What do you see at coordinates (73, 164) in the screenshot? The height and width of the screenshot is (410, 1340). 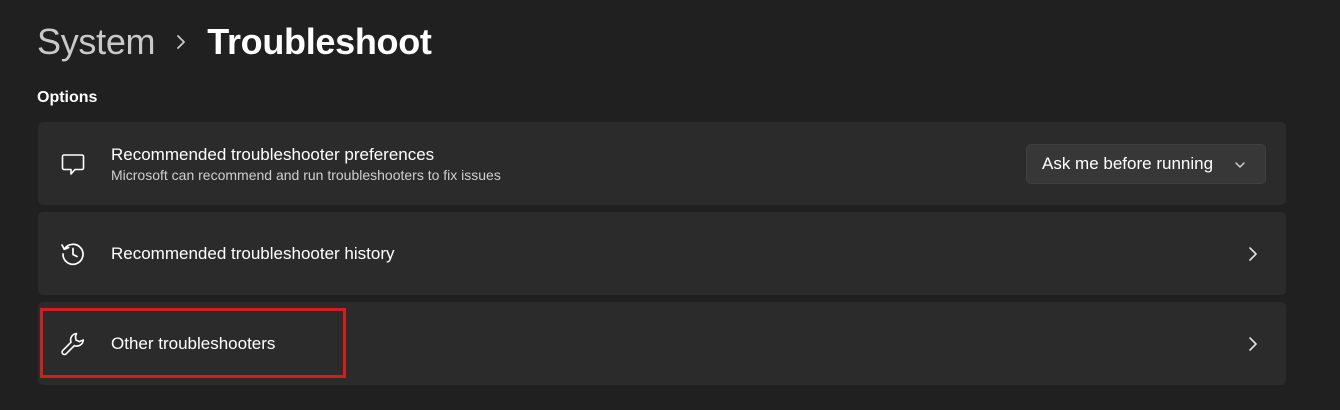 I see `chat-bubble-icon` at bounding box center [73, 164].